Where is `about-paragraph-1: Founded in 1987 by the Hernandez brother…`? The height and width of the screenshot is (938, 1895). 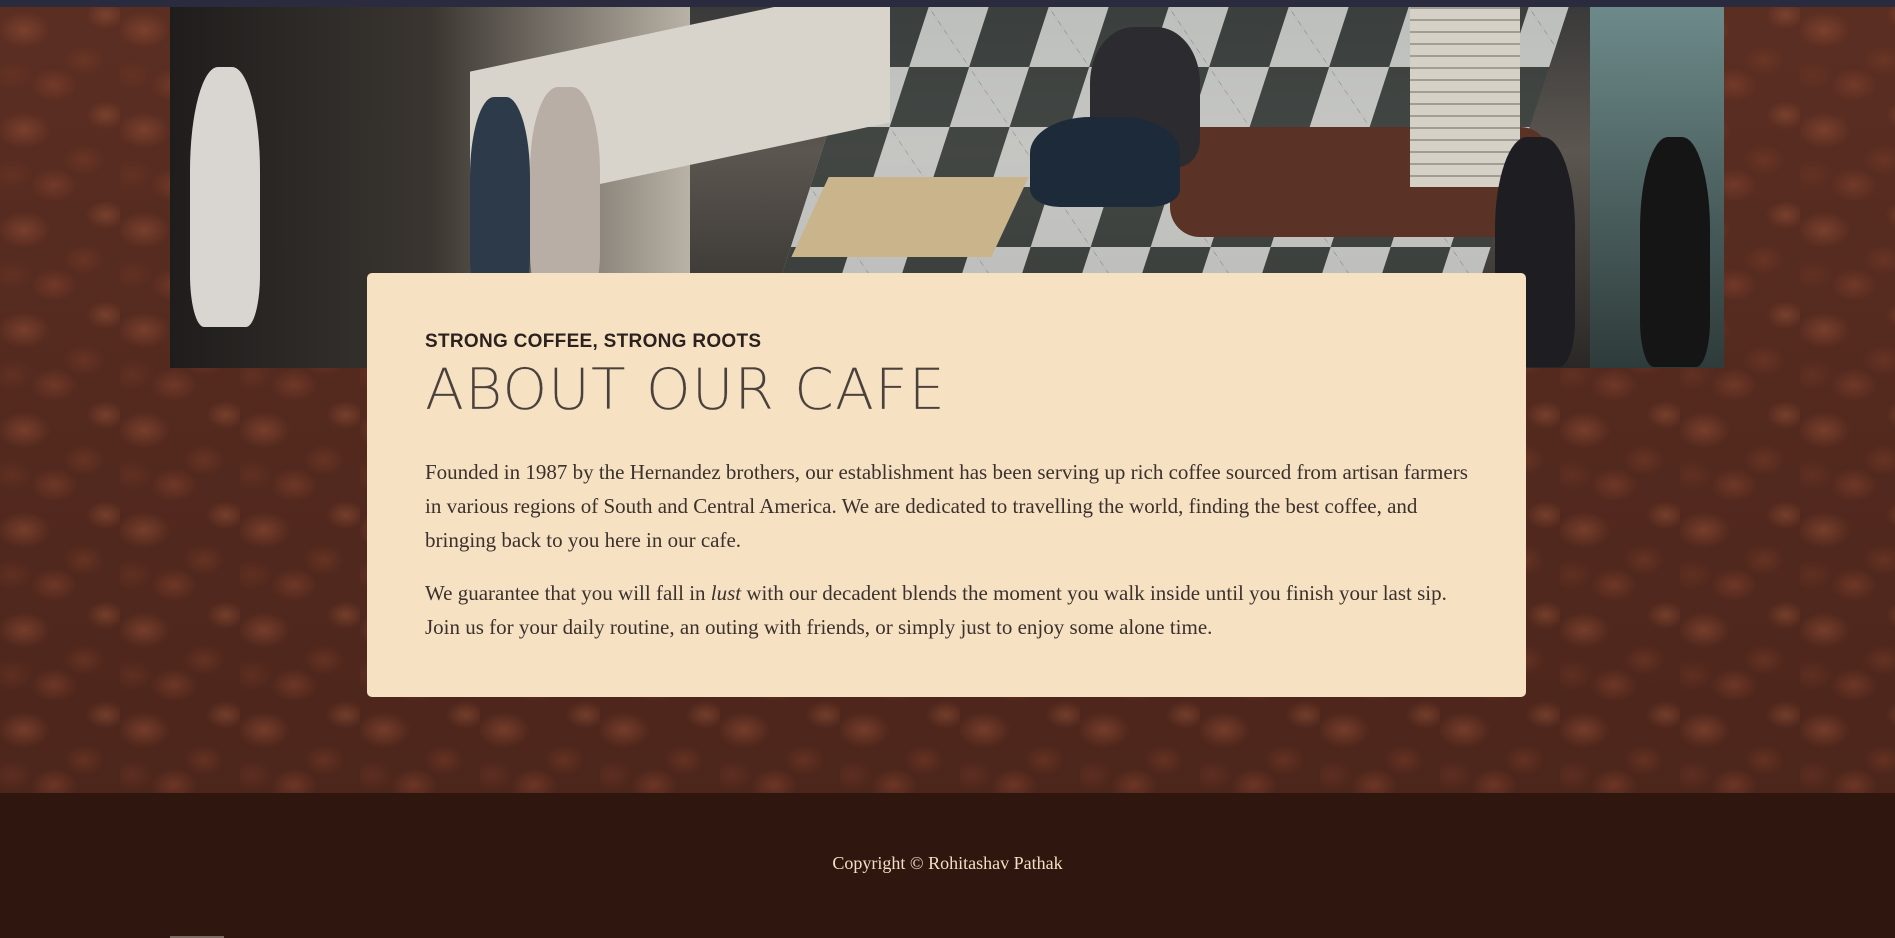 about-paragraph-1: Founded in 1987 by the Hernandez brother… is located at coordinates (946, 506).